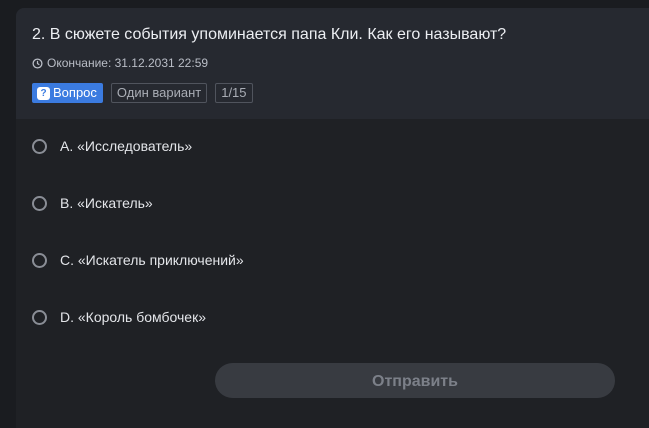  I want to click on question-tags: ? Вопрос Один вариант 1/15, so click(142, 93).